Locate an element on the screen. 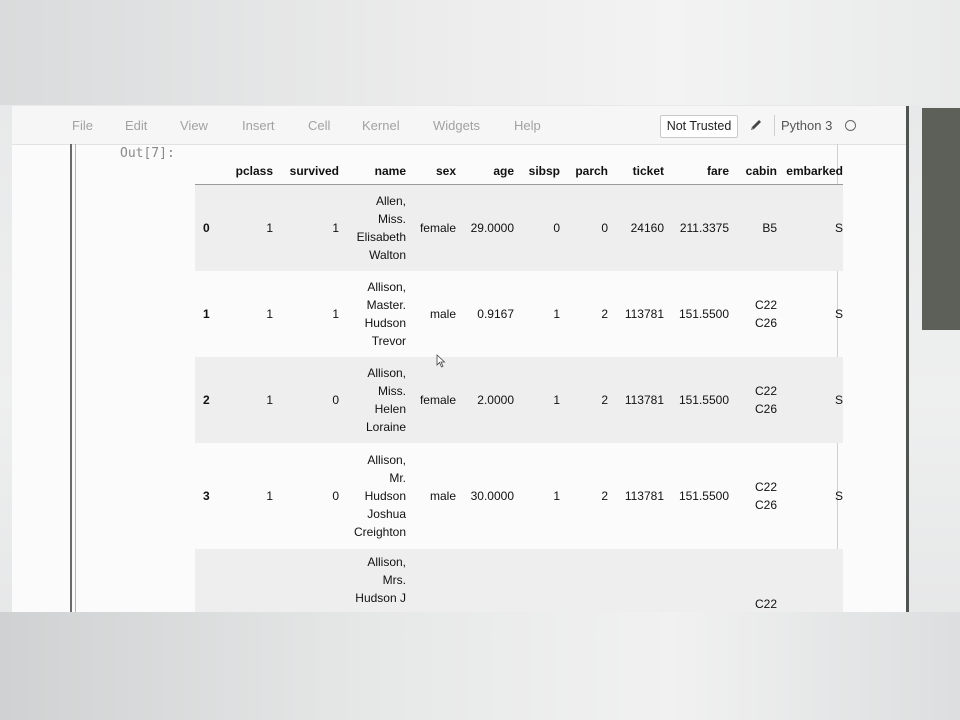  cell-name: Allison, Mrs. Hudson J is located at coordinates (372, 580).